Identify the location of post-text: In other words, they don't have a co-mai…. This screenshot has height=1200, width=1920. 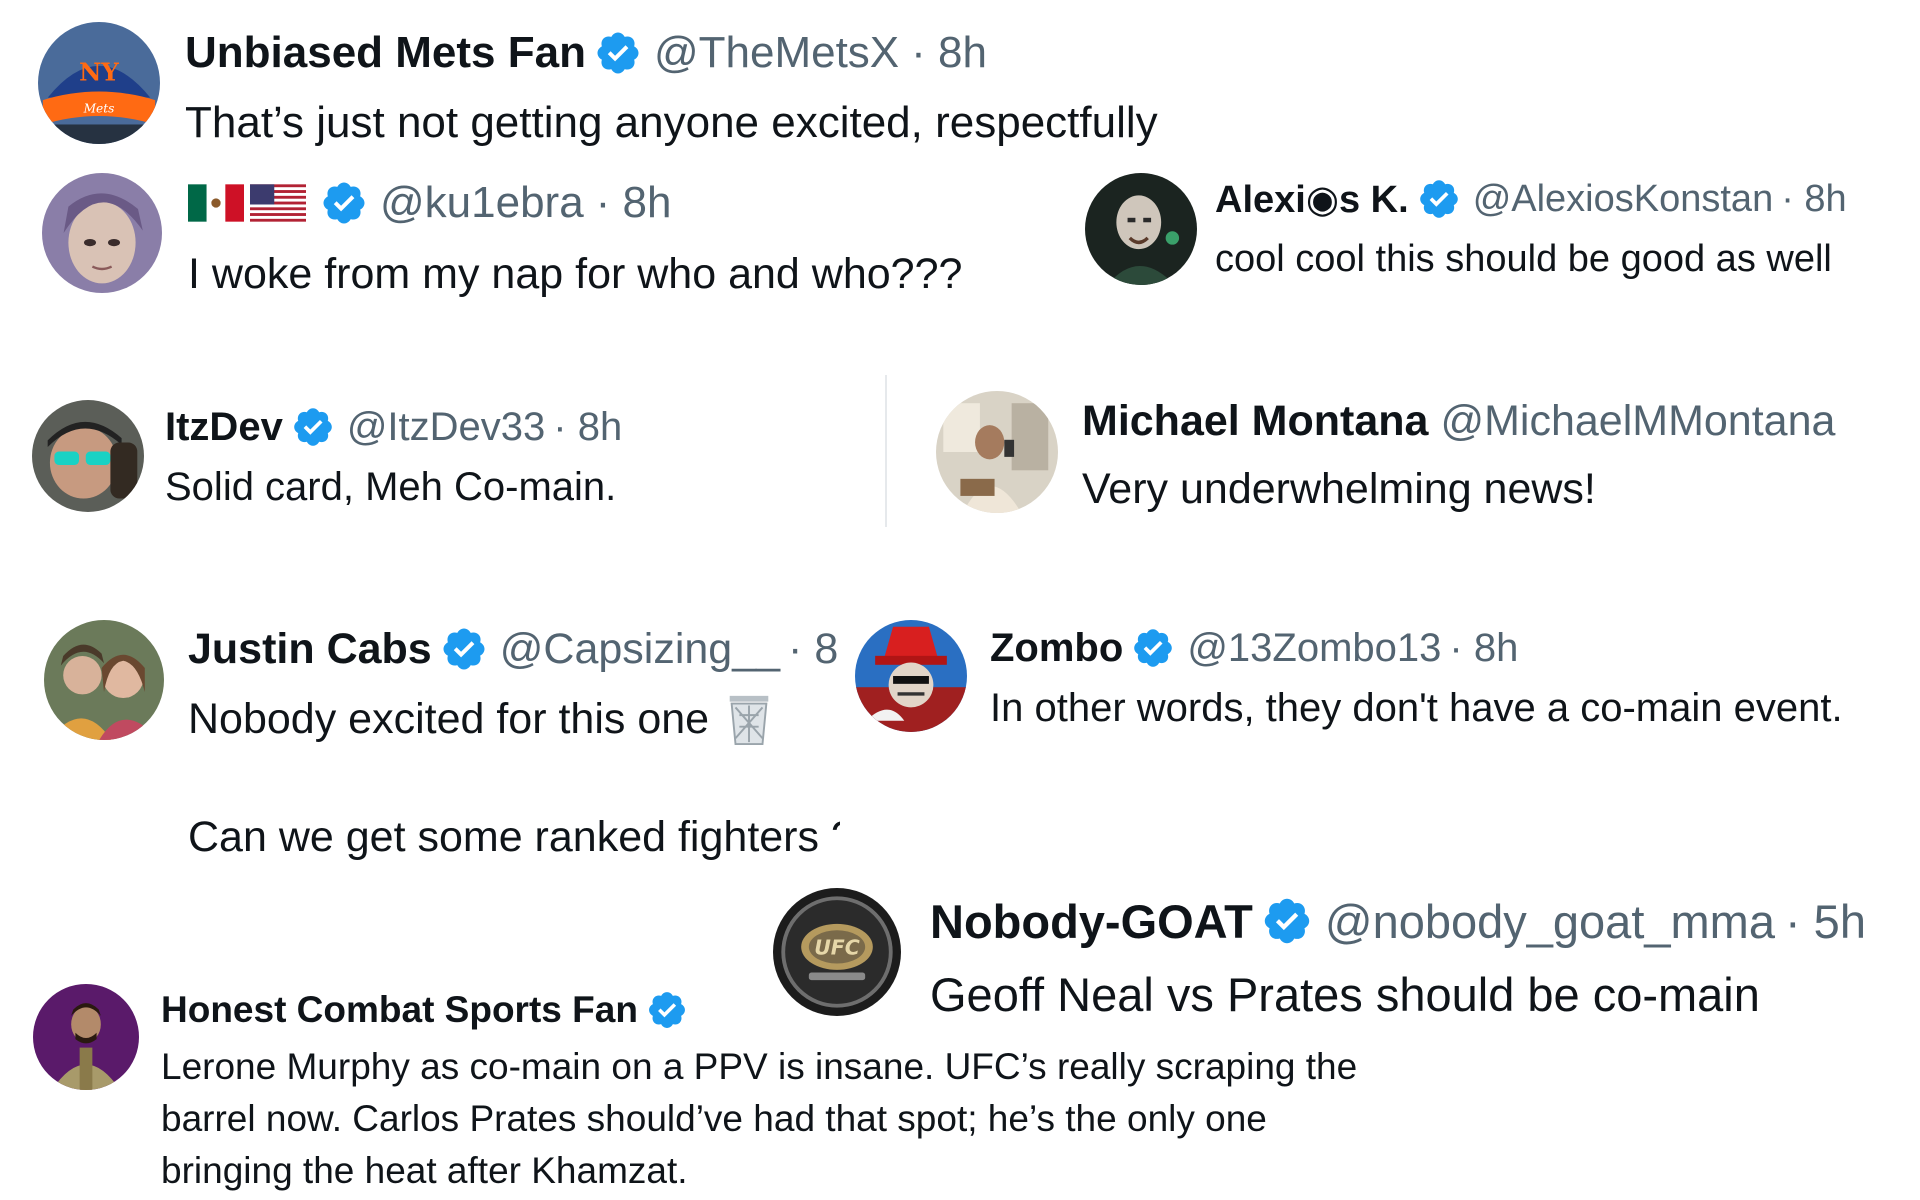
(1416, 707).